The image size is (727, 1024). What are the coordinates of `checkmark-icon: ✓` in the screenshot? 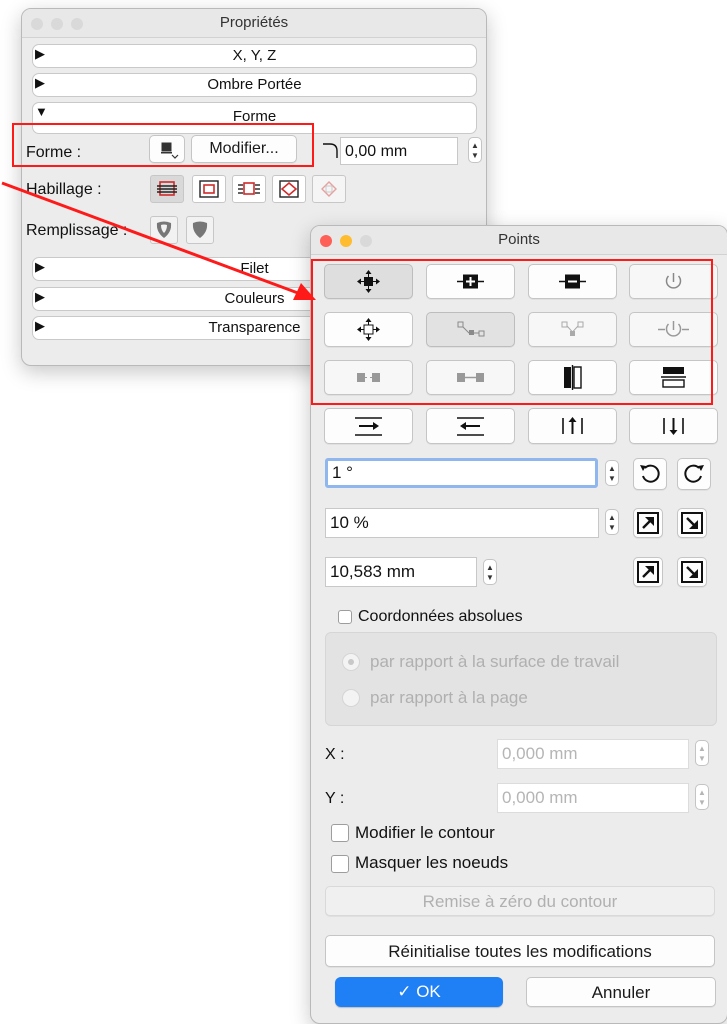 It's located at (404, 991).